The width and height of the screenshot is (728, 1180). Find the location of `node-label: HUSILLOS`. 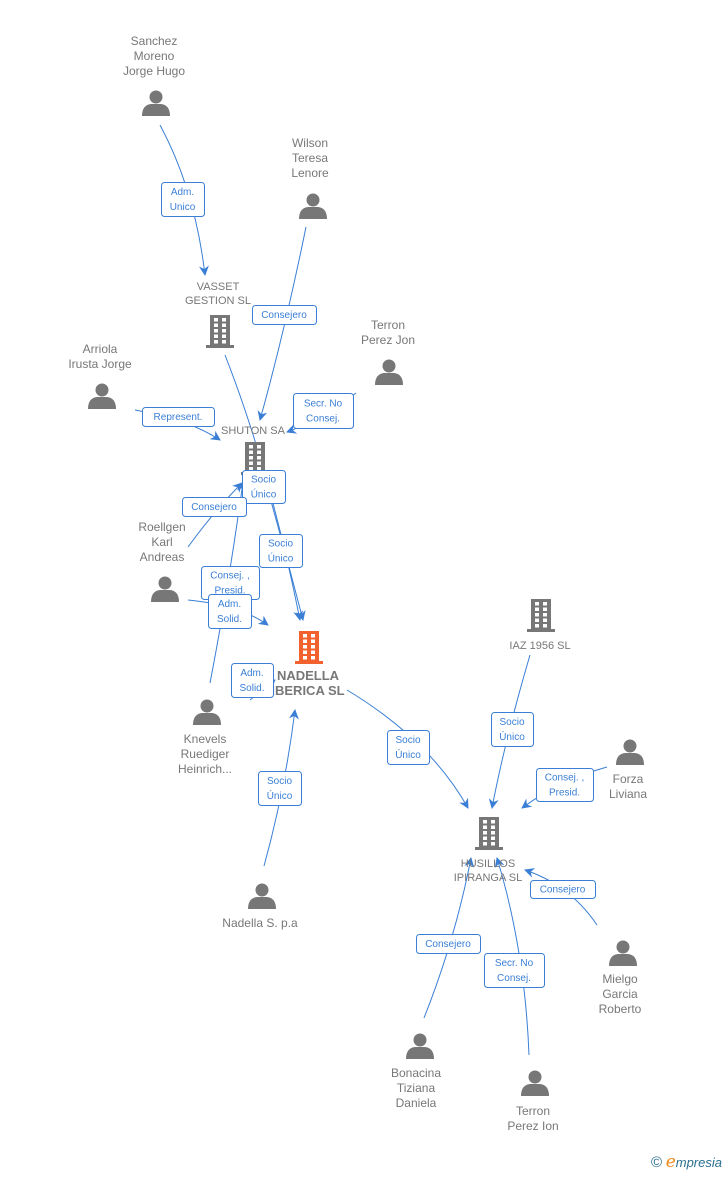

node-label: HUSILLOS is located at coordinates (488, 864).